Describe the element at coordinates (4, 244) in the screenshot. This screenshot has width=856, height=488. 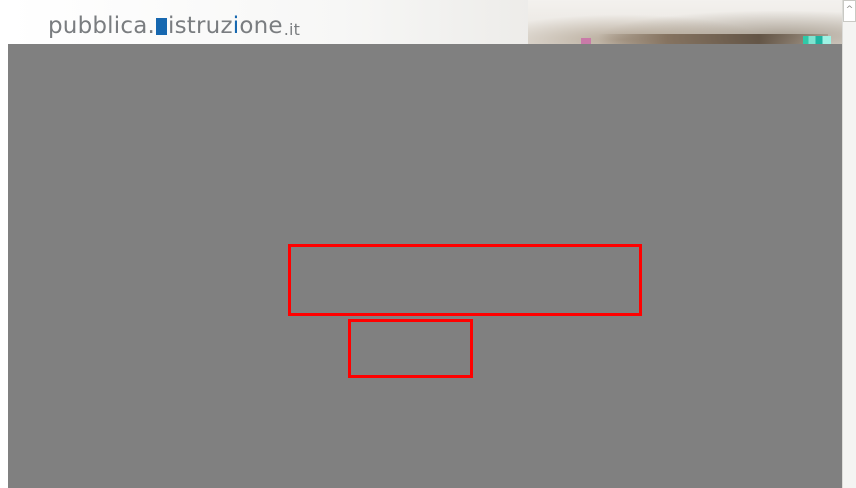
I see `left-margin` at that location.